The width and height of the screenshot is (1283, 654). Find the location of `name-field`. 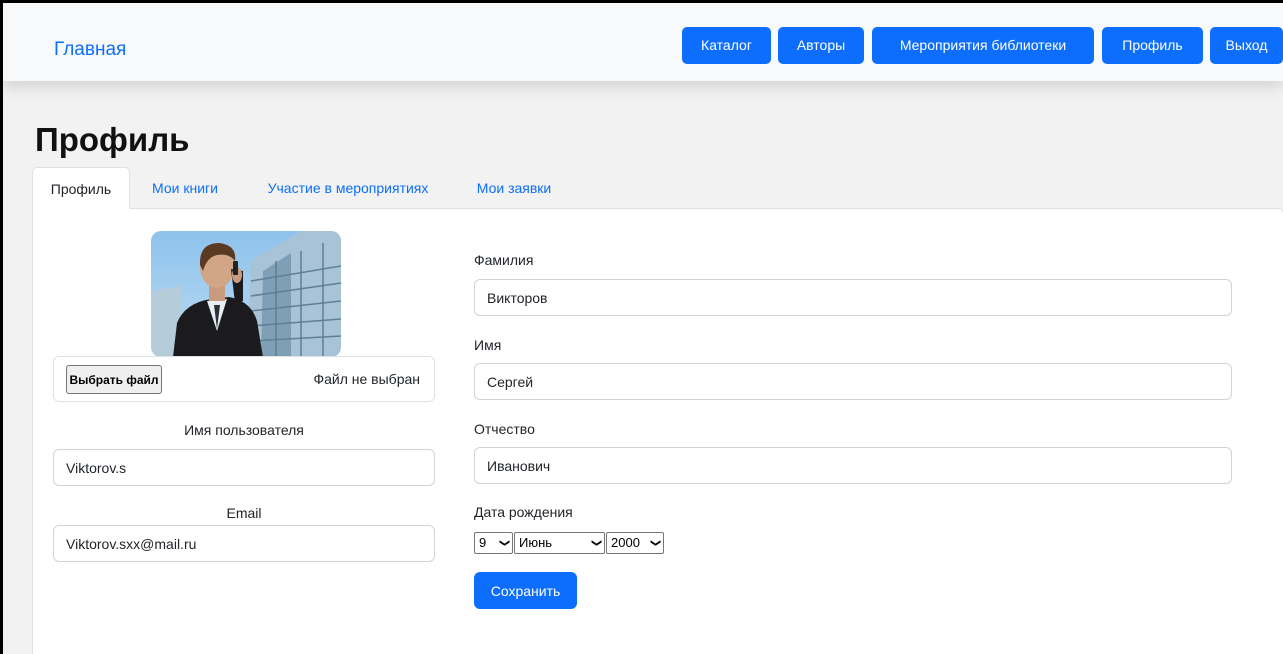

name-field is located at coordinates (853, 381).